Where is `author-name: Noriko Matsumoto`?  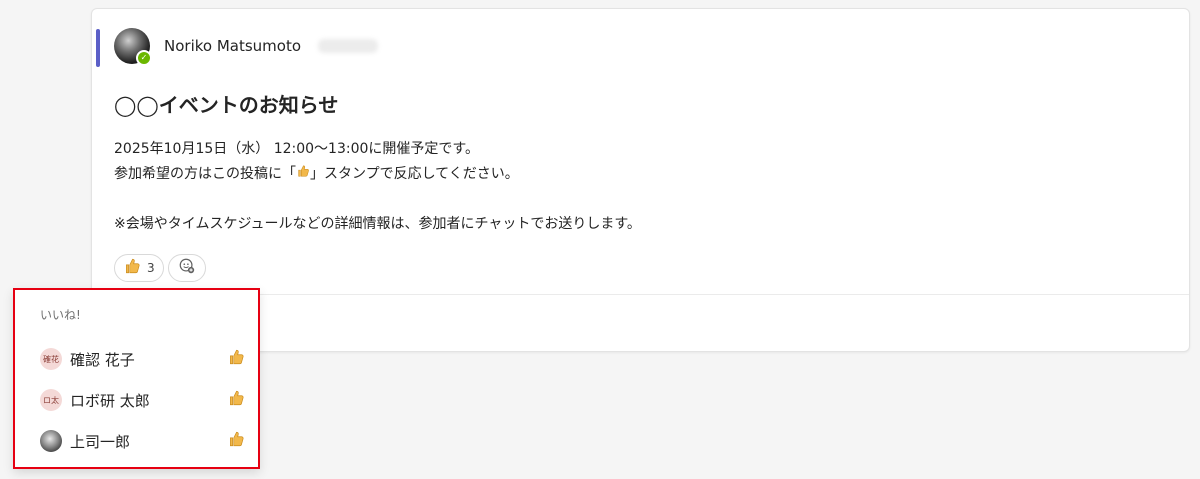
author-name: Noriko Matsumoto is located at coordinates (232, 46).